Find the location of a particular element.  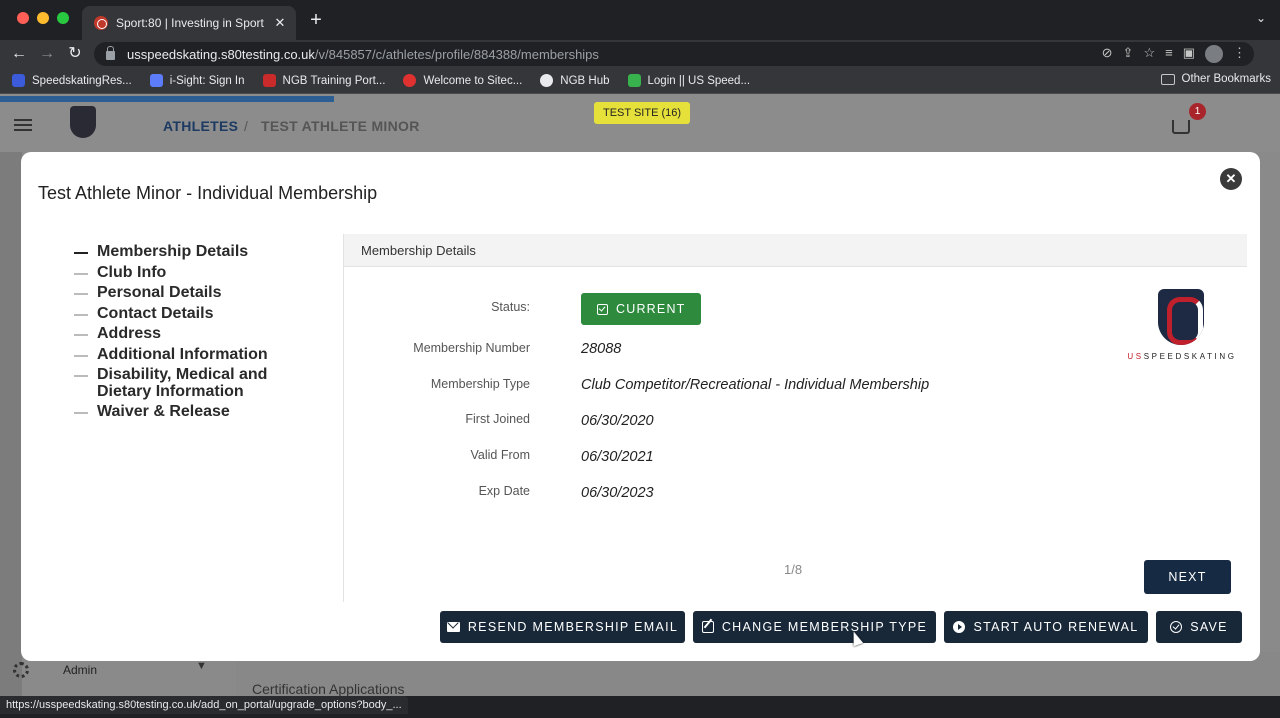

brand-wordmark: USSPEEDSKATING is located at coordinates (1182, 356).